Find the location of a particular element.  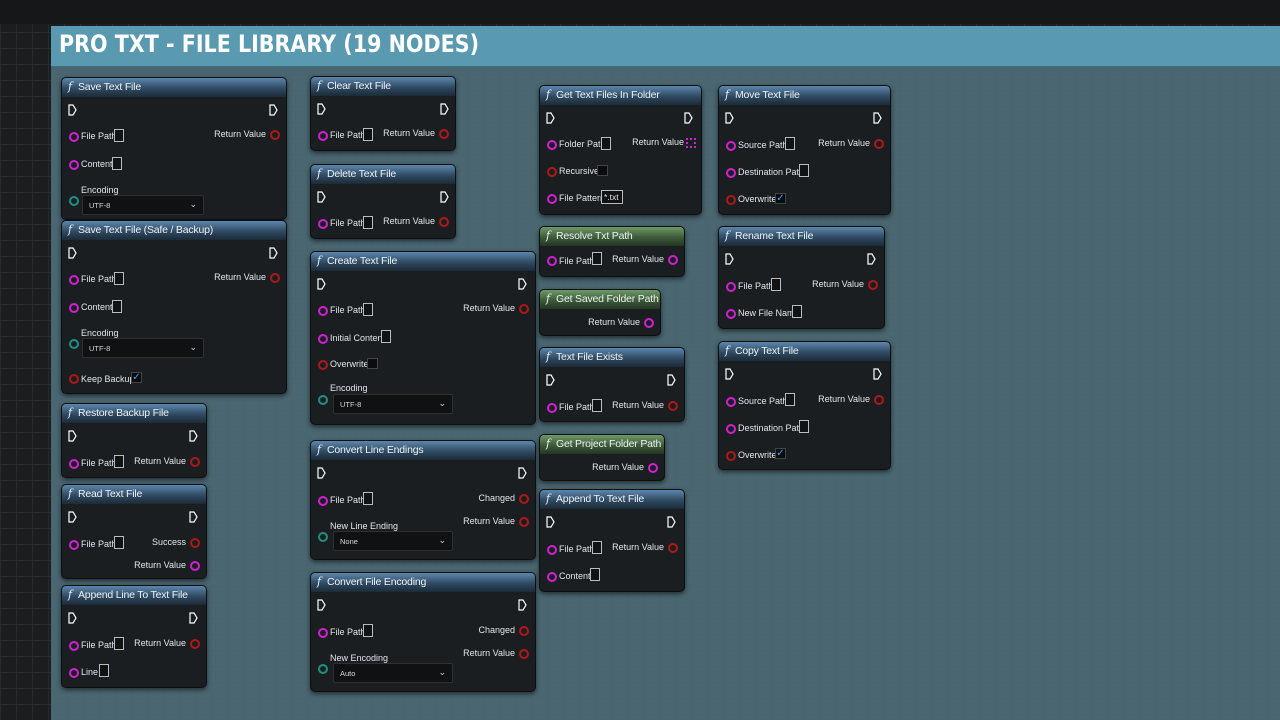

overwrite-pin-icon is located at coordinates (323, 365).